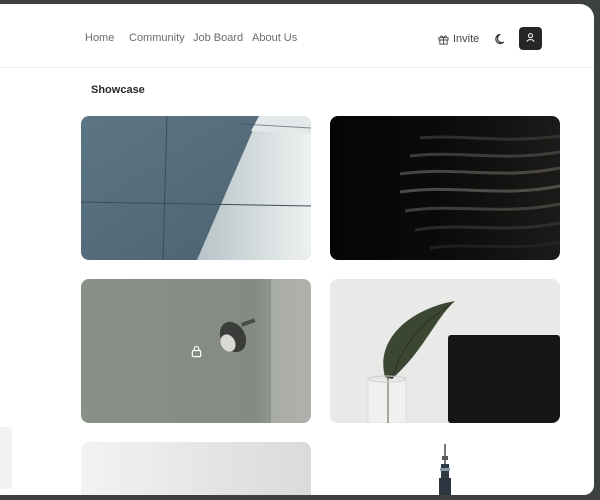  I want to click on showcase-card-architecture, so click(196, 188).